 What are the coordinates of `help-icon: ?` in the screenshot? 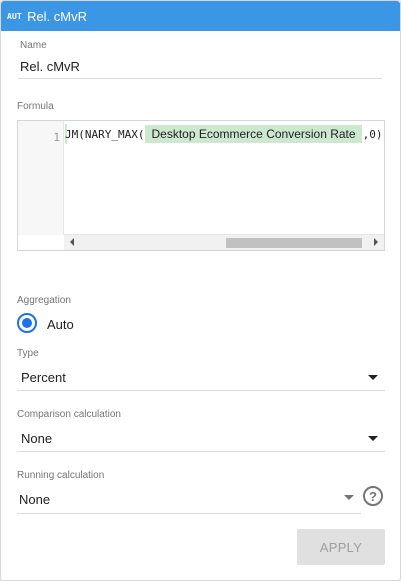 It's located at (373, 496).